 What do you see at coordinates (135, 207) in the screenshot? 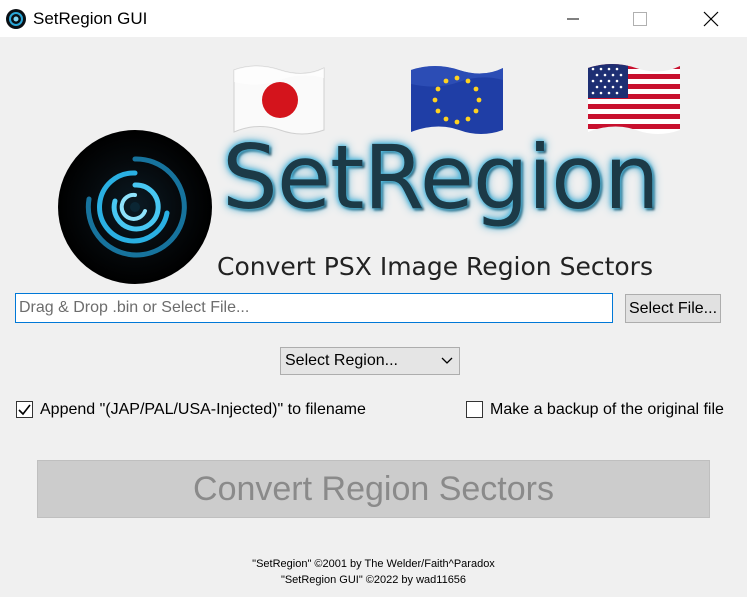
I see `logo-swirl-icon` at bounding box center [135, 207].